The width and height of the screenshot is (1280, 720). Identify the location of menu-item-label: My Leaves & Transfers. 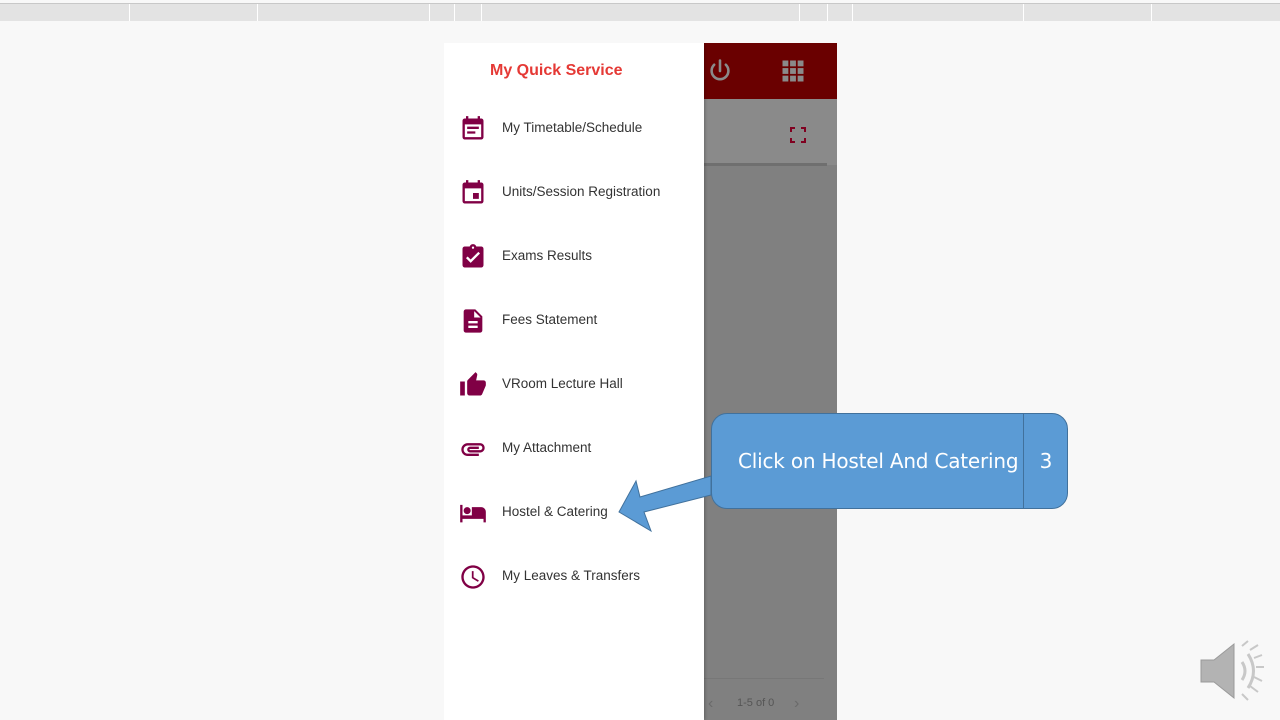
(571, 575).